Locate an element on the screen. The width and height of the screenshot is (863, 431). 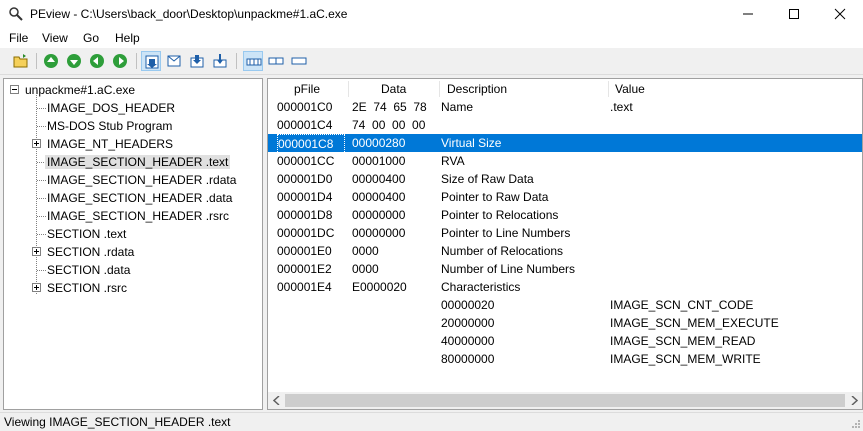
back-button is located at coordinates (51, 61).